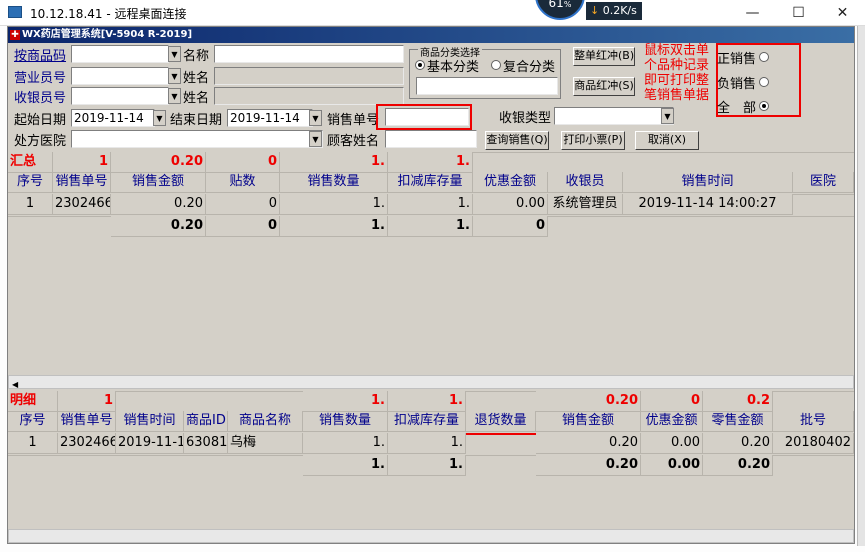 The width and height of the screenshot is (865, 552). I want to click on customer-input, so click(431, 139).